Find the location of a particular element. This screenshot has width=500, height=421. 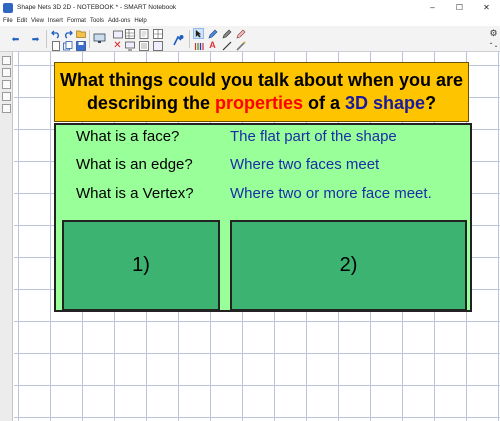

back-arrow-icon: ⬅ is located at coordinates (15, 39).